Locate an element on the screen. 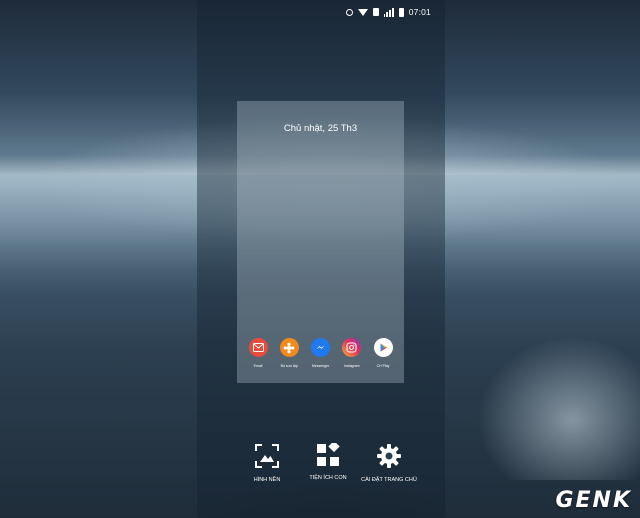  app-label: Messenger is located at coordinates (320, 366).